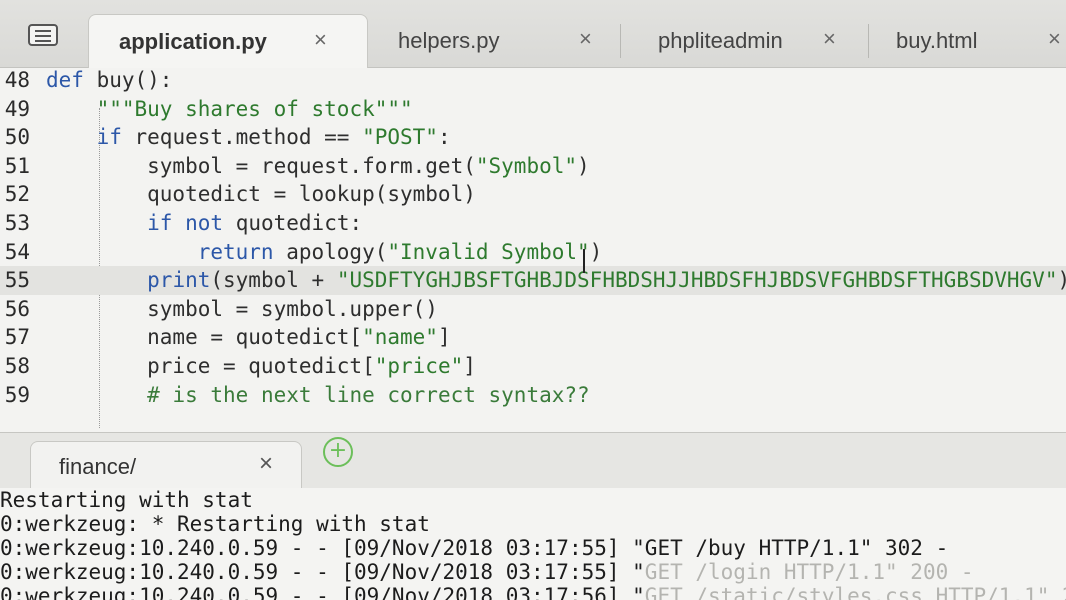  Describe the element at coordinates (255, 223) in the screenshot. I see `code-text: if not quotedict:` at that location.